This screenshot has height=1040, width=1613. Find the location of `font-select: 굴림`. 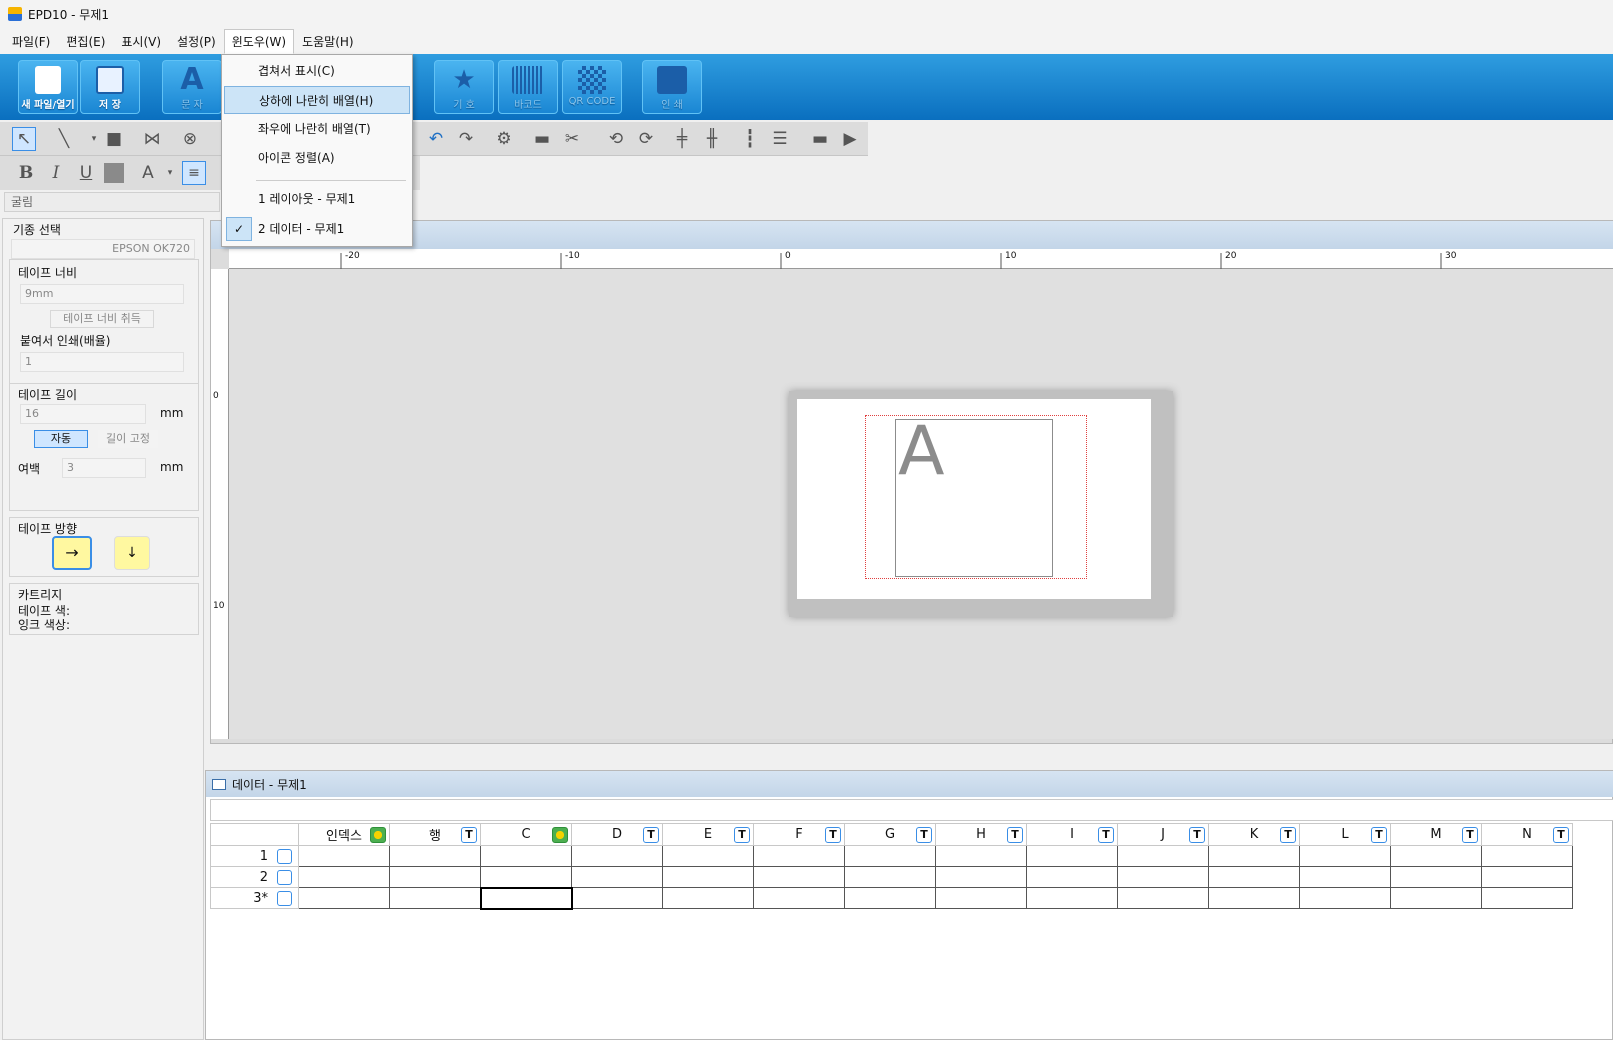

font-select: 굴림 is located at coordinates (112, 202).